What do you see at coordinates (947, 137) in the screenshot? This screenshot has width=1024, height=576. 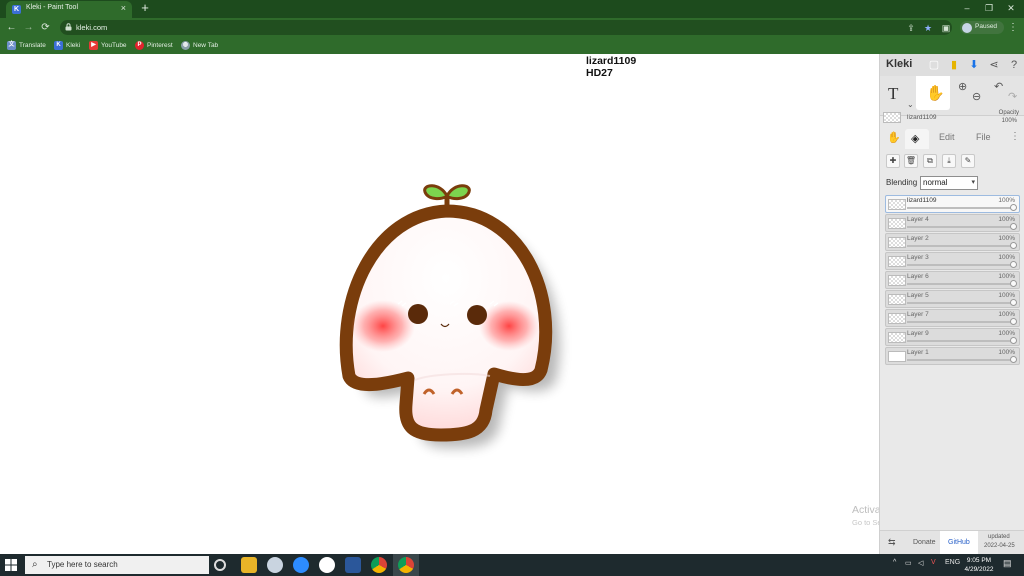 I see `tab-edit: Edit` at bounding box center [947, 137].